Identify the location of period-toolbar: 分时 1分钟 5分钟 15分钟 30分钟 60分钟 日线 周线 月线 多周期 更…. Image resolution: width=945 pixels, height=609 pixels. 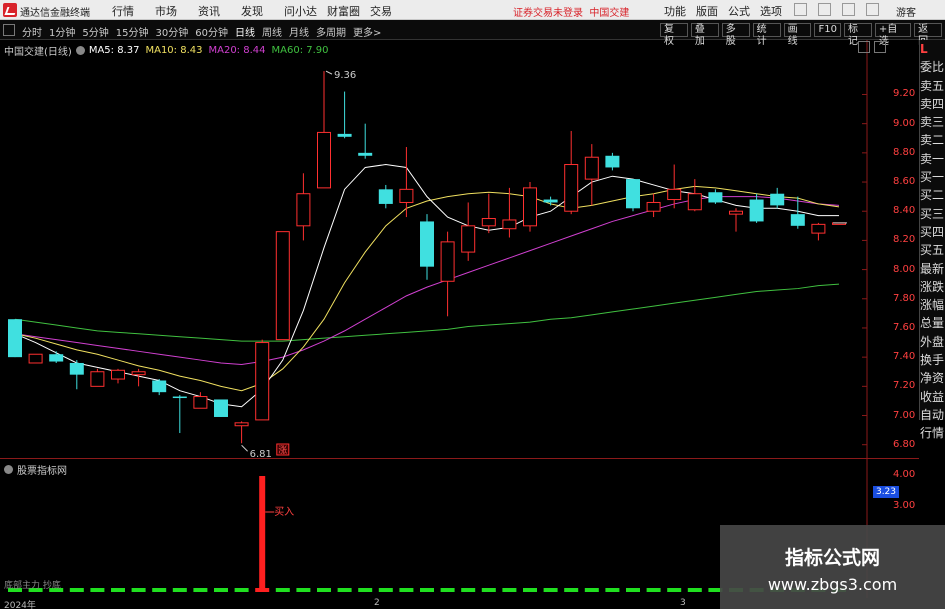
(472, 33).